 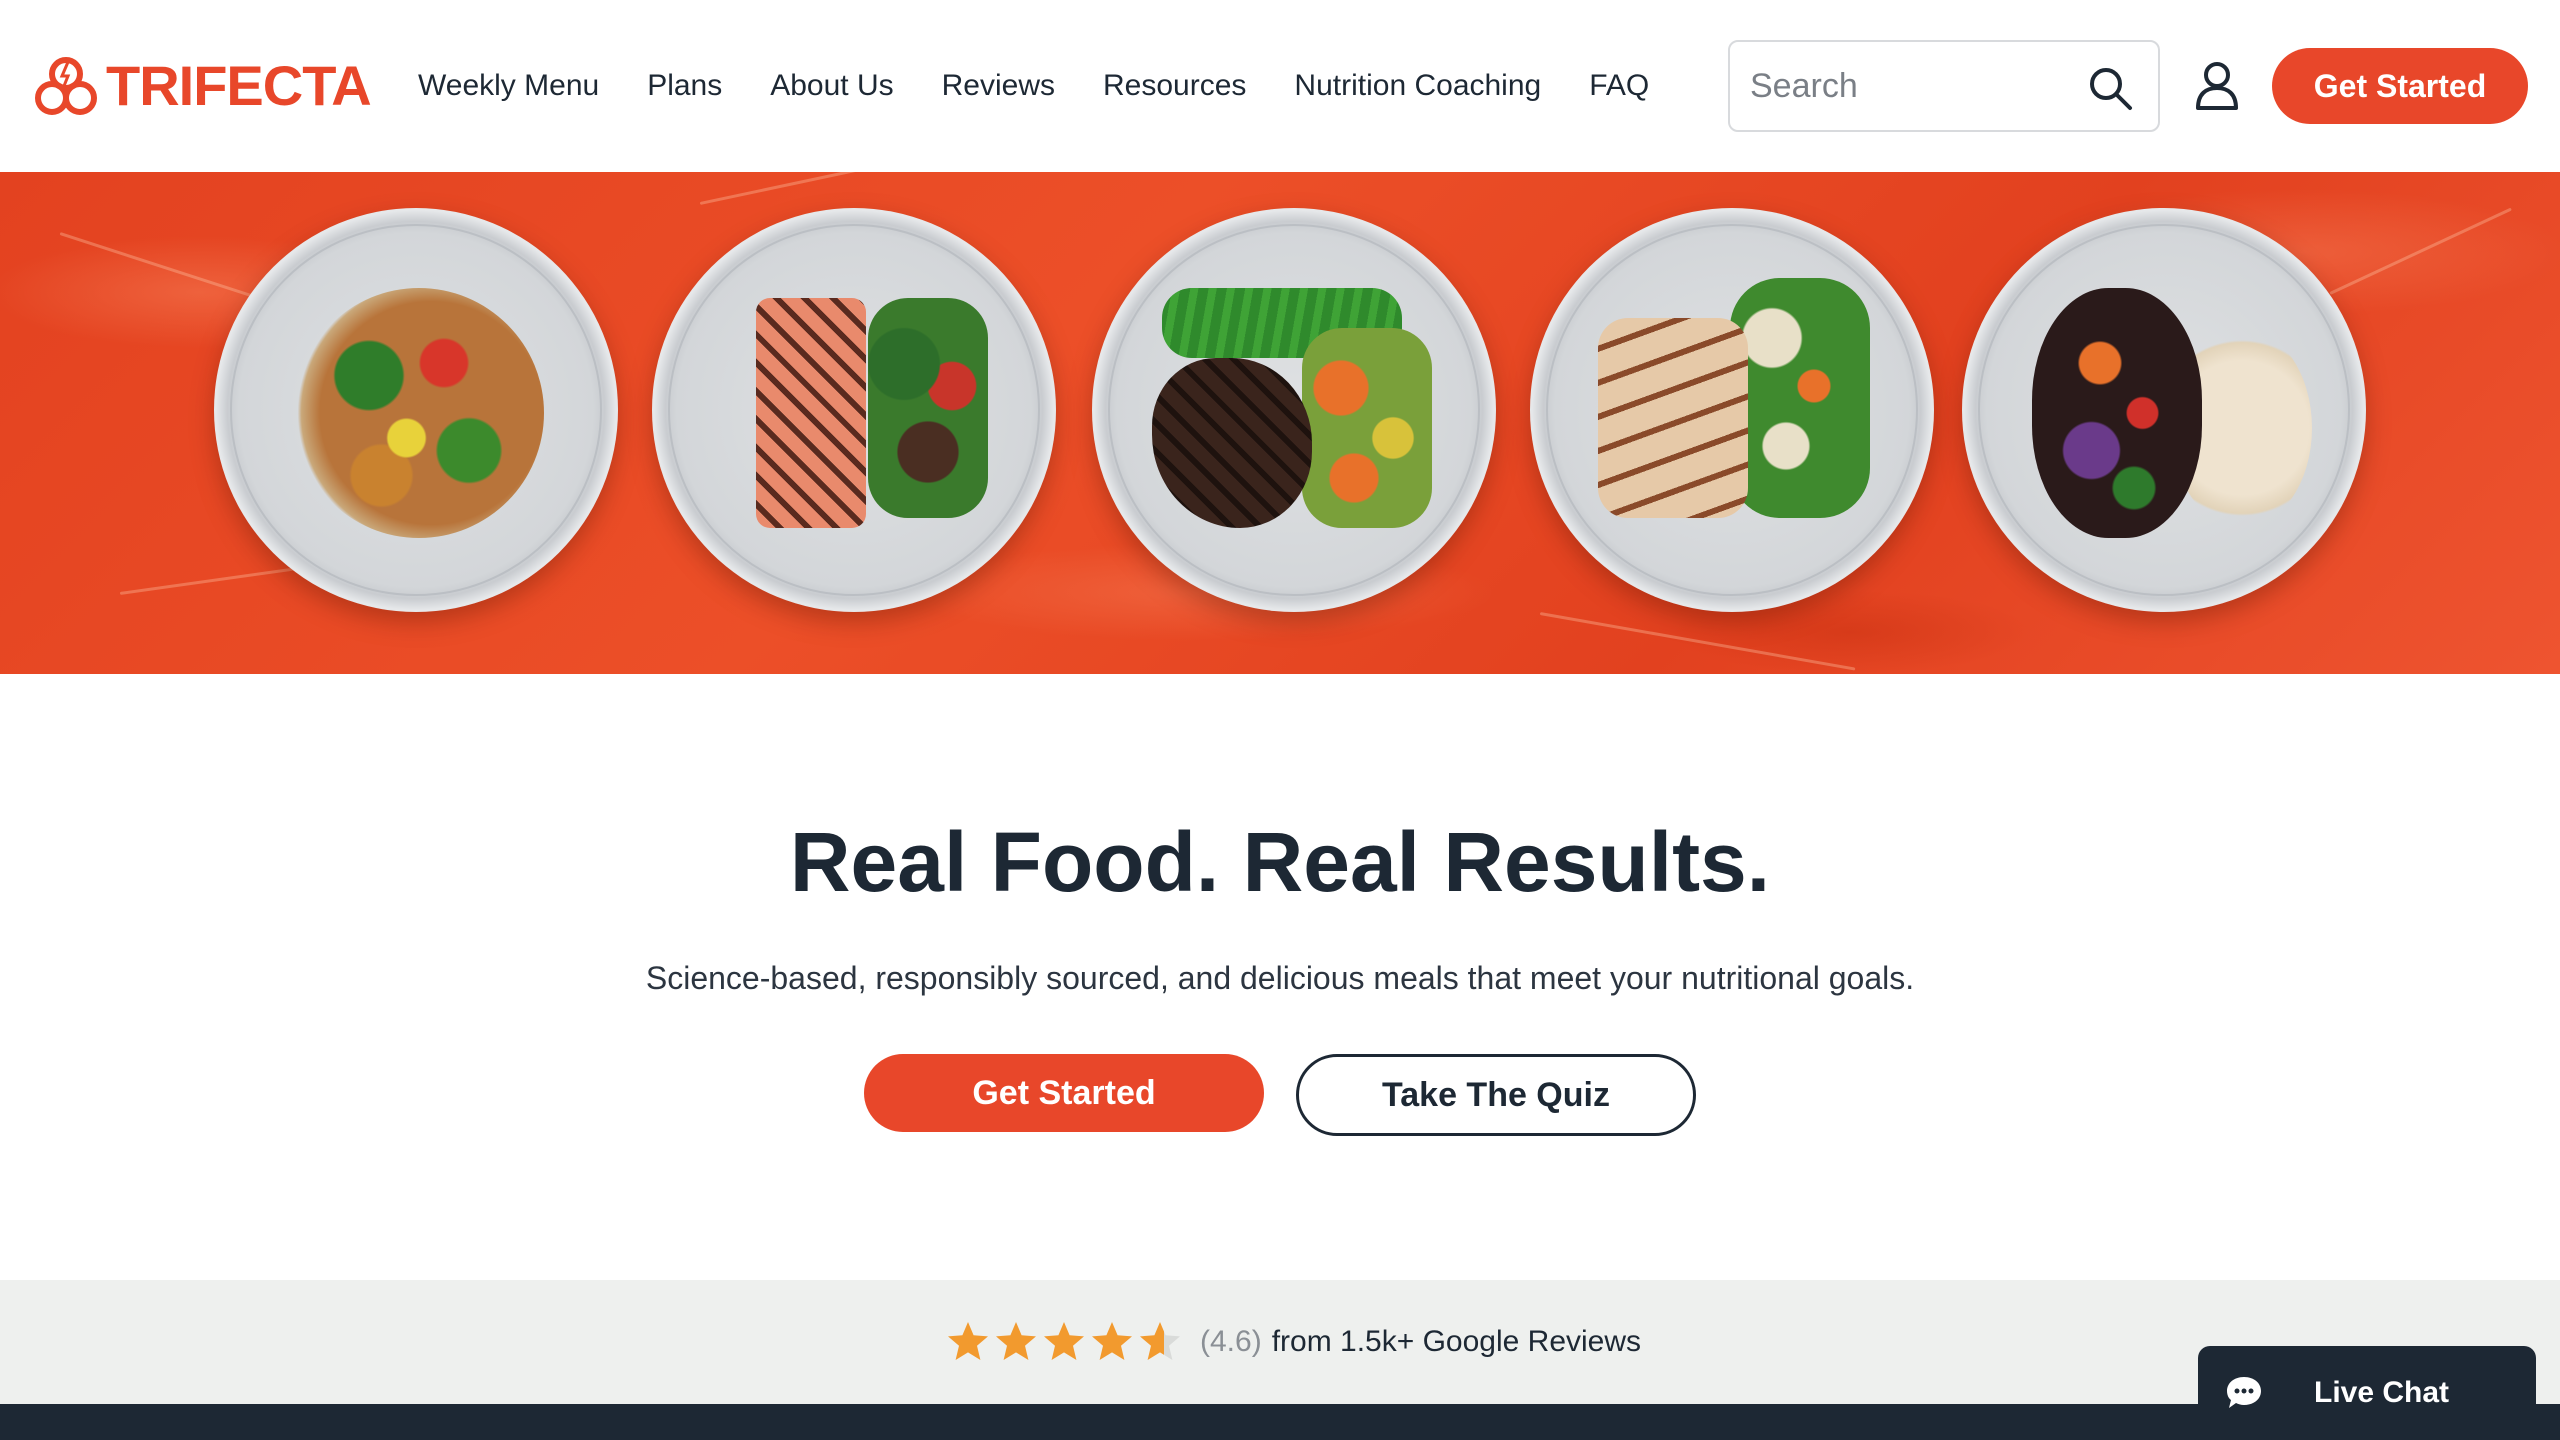 What do you see at coordinates (1174, 86) in the screenshot?
I see `nav-item-resources: Resources` at bounding box center [1174, 86].